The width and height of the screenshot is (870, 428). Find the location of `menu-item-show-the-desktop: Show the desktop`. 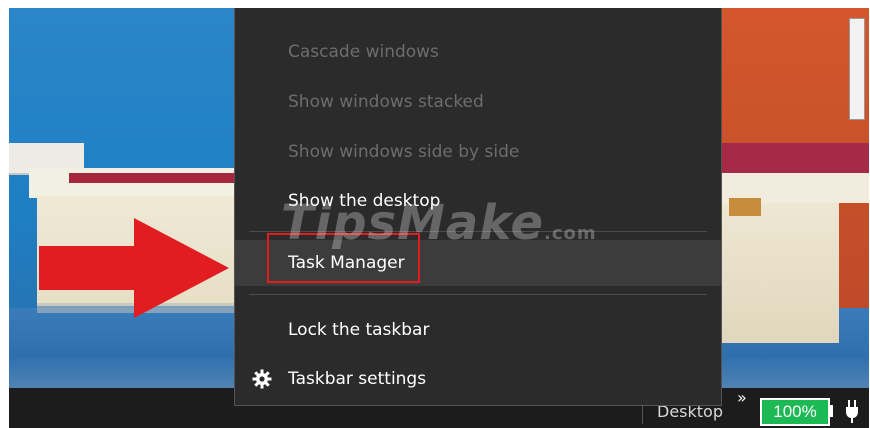

menu-item-show-the-desktop: Show the desktop is located at coordinates (478, 201).